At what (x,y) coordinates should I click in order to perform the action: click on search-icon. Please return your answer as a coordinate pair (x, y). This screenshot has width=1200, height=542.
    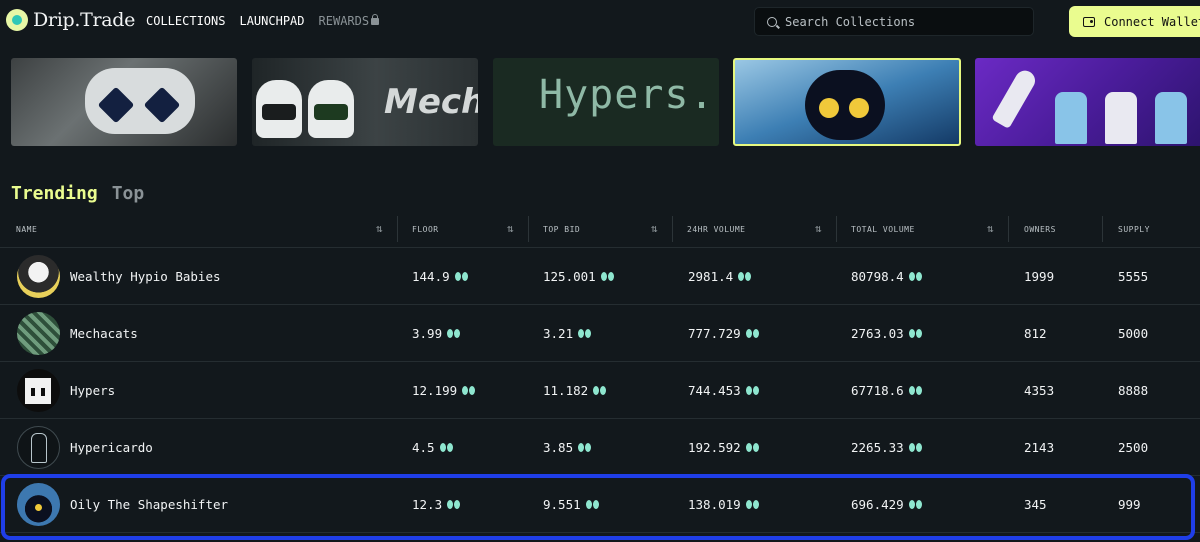
    Looking at the image, I should click on (772, 21).